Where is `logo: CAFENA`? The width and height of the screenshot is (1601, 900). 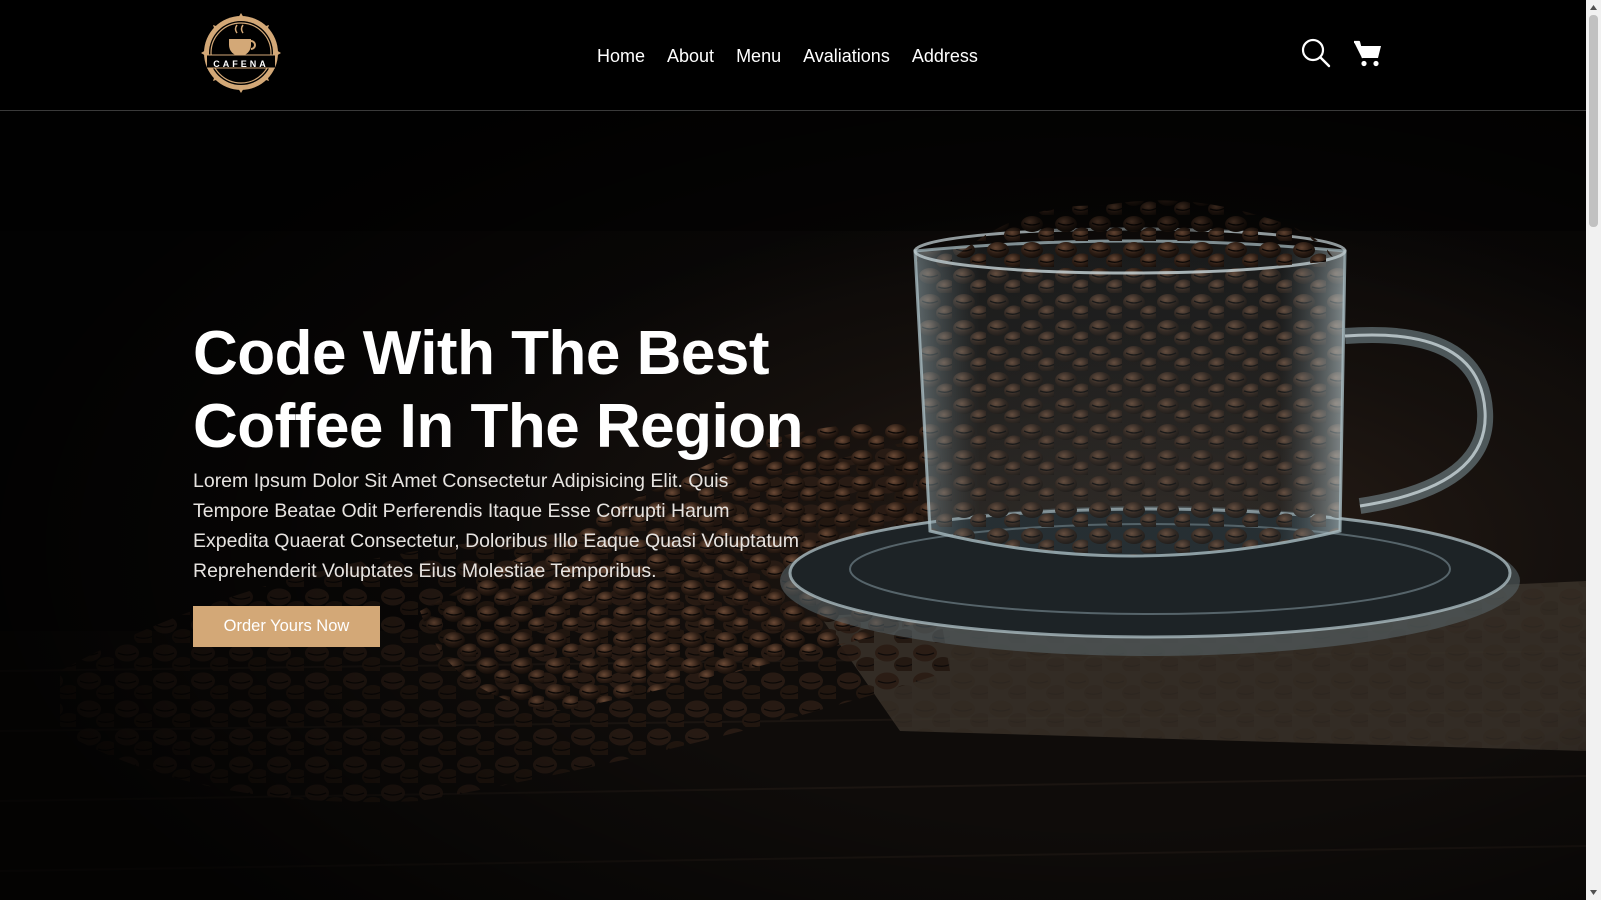 logo: CAFENA is located at coordinates (241, 53).